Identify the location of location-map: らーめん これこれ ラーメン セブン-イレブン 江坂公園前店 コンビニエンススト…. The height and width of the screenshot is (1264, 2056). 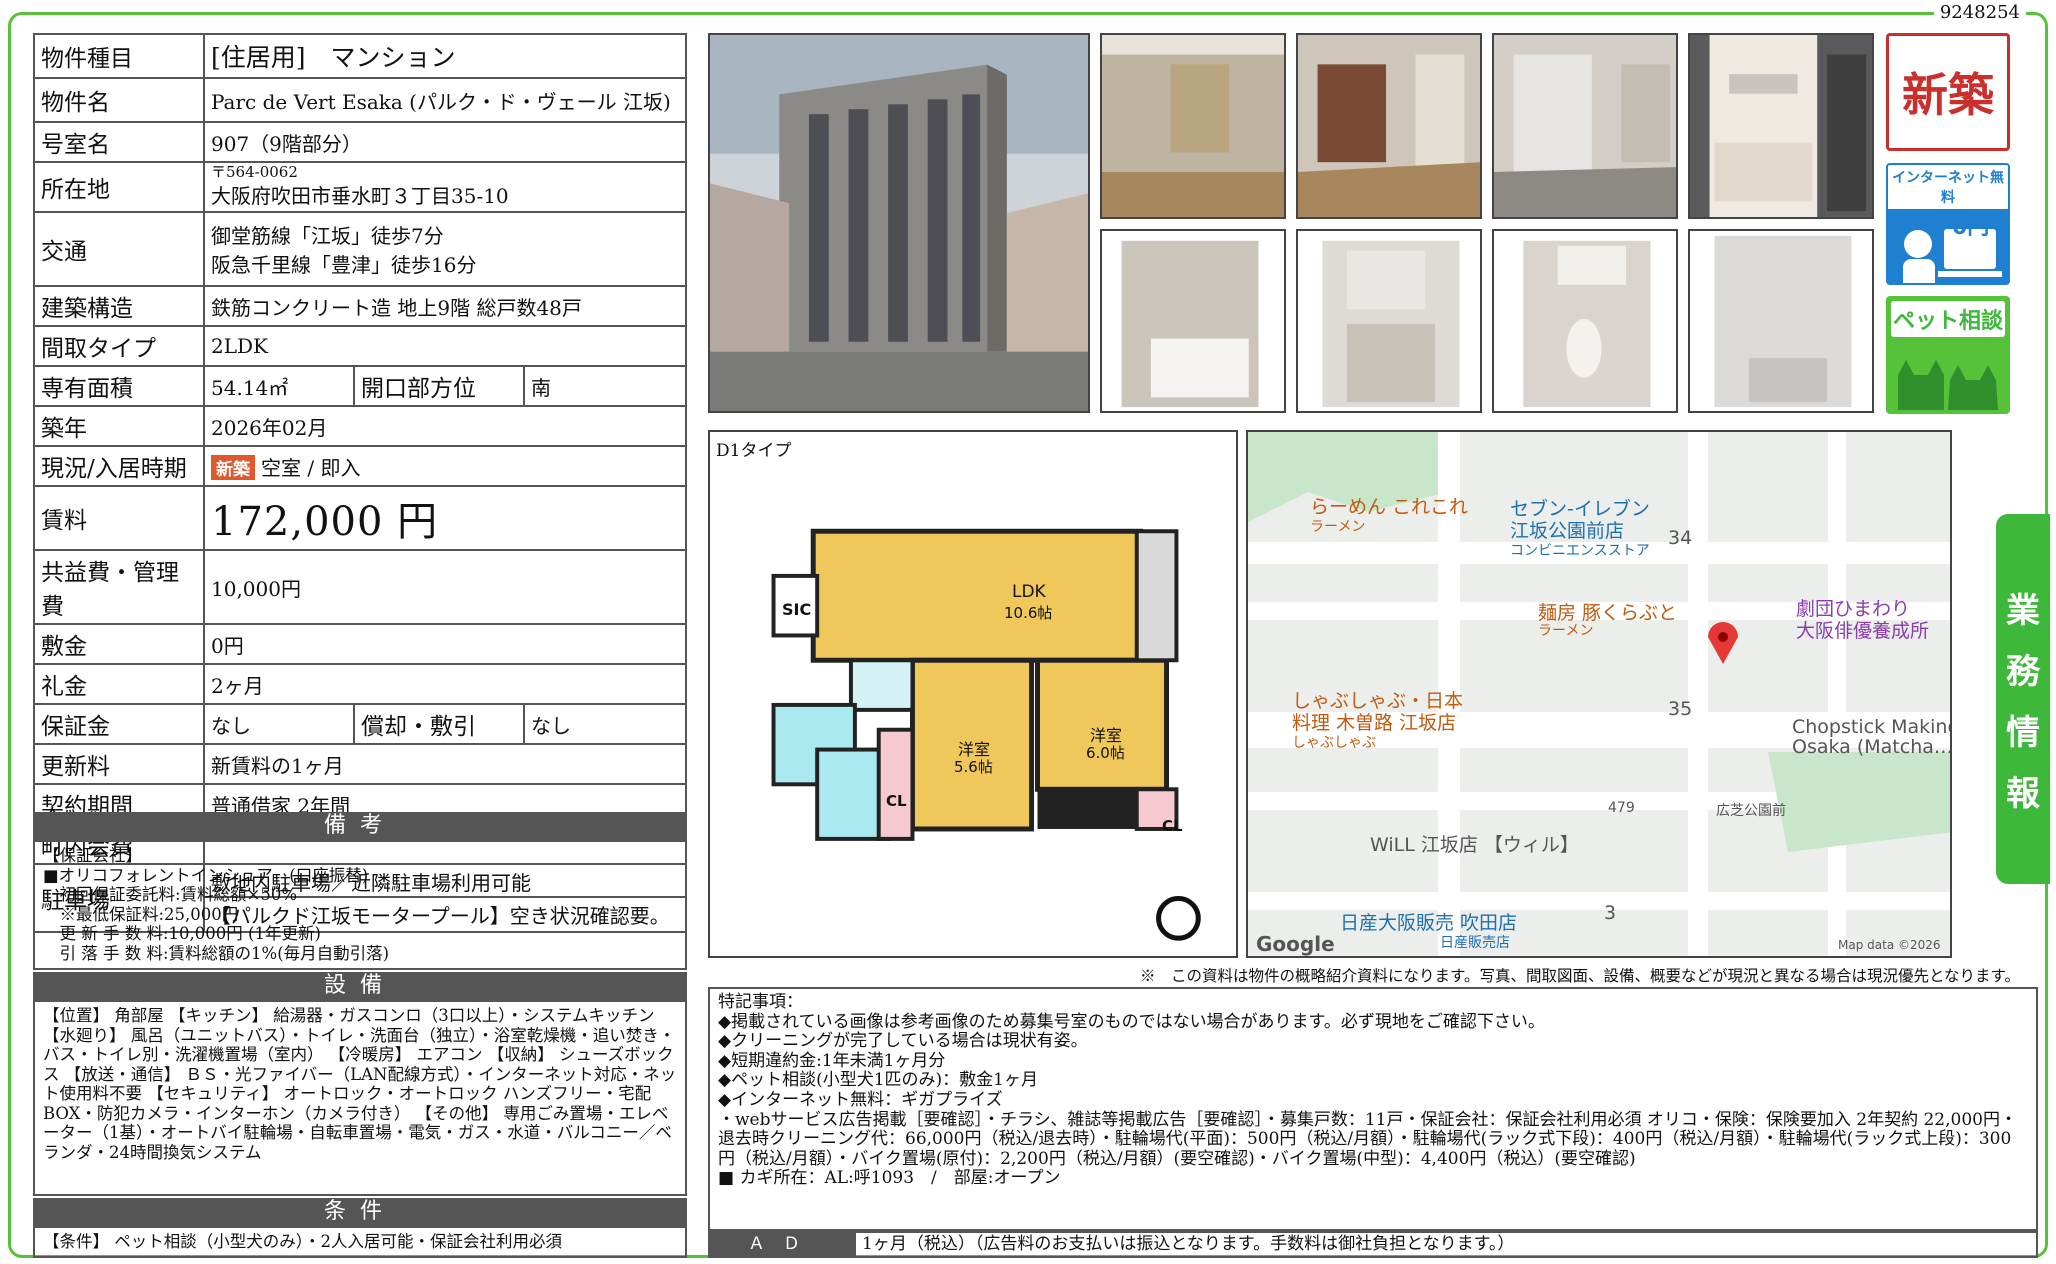
(1599, 694).